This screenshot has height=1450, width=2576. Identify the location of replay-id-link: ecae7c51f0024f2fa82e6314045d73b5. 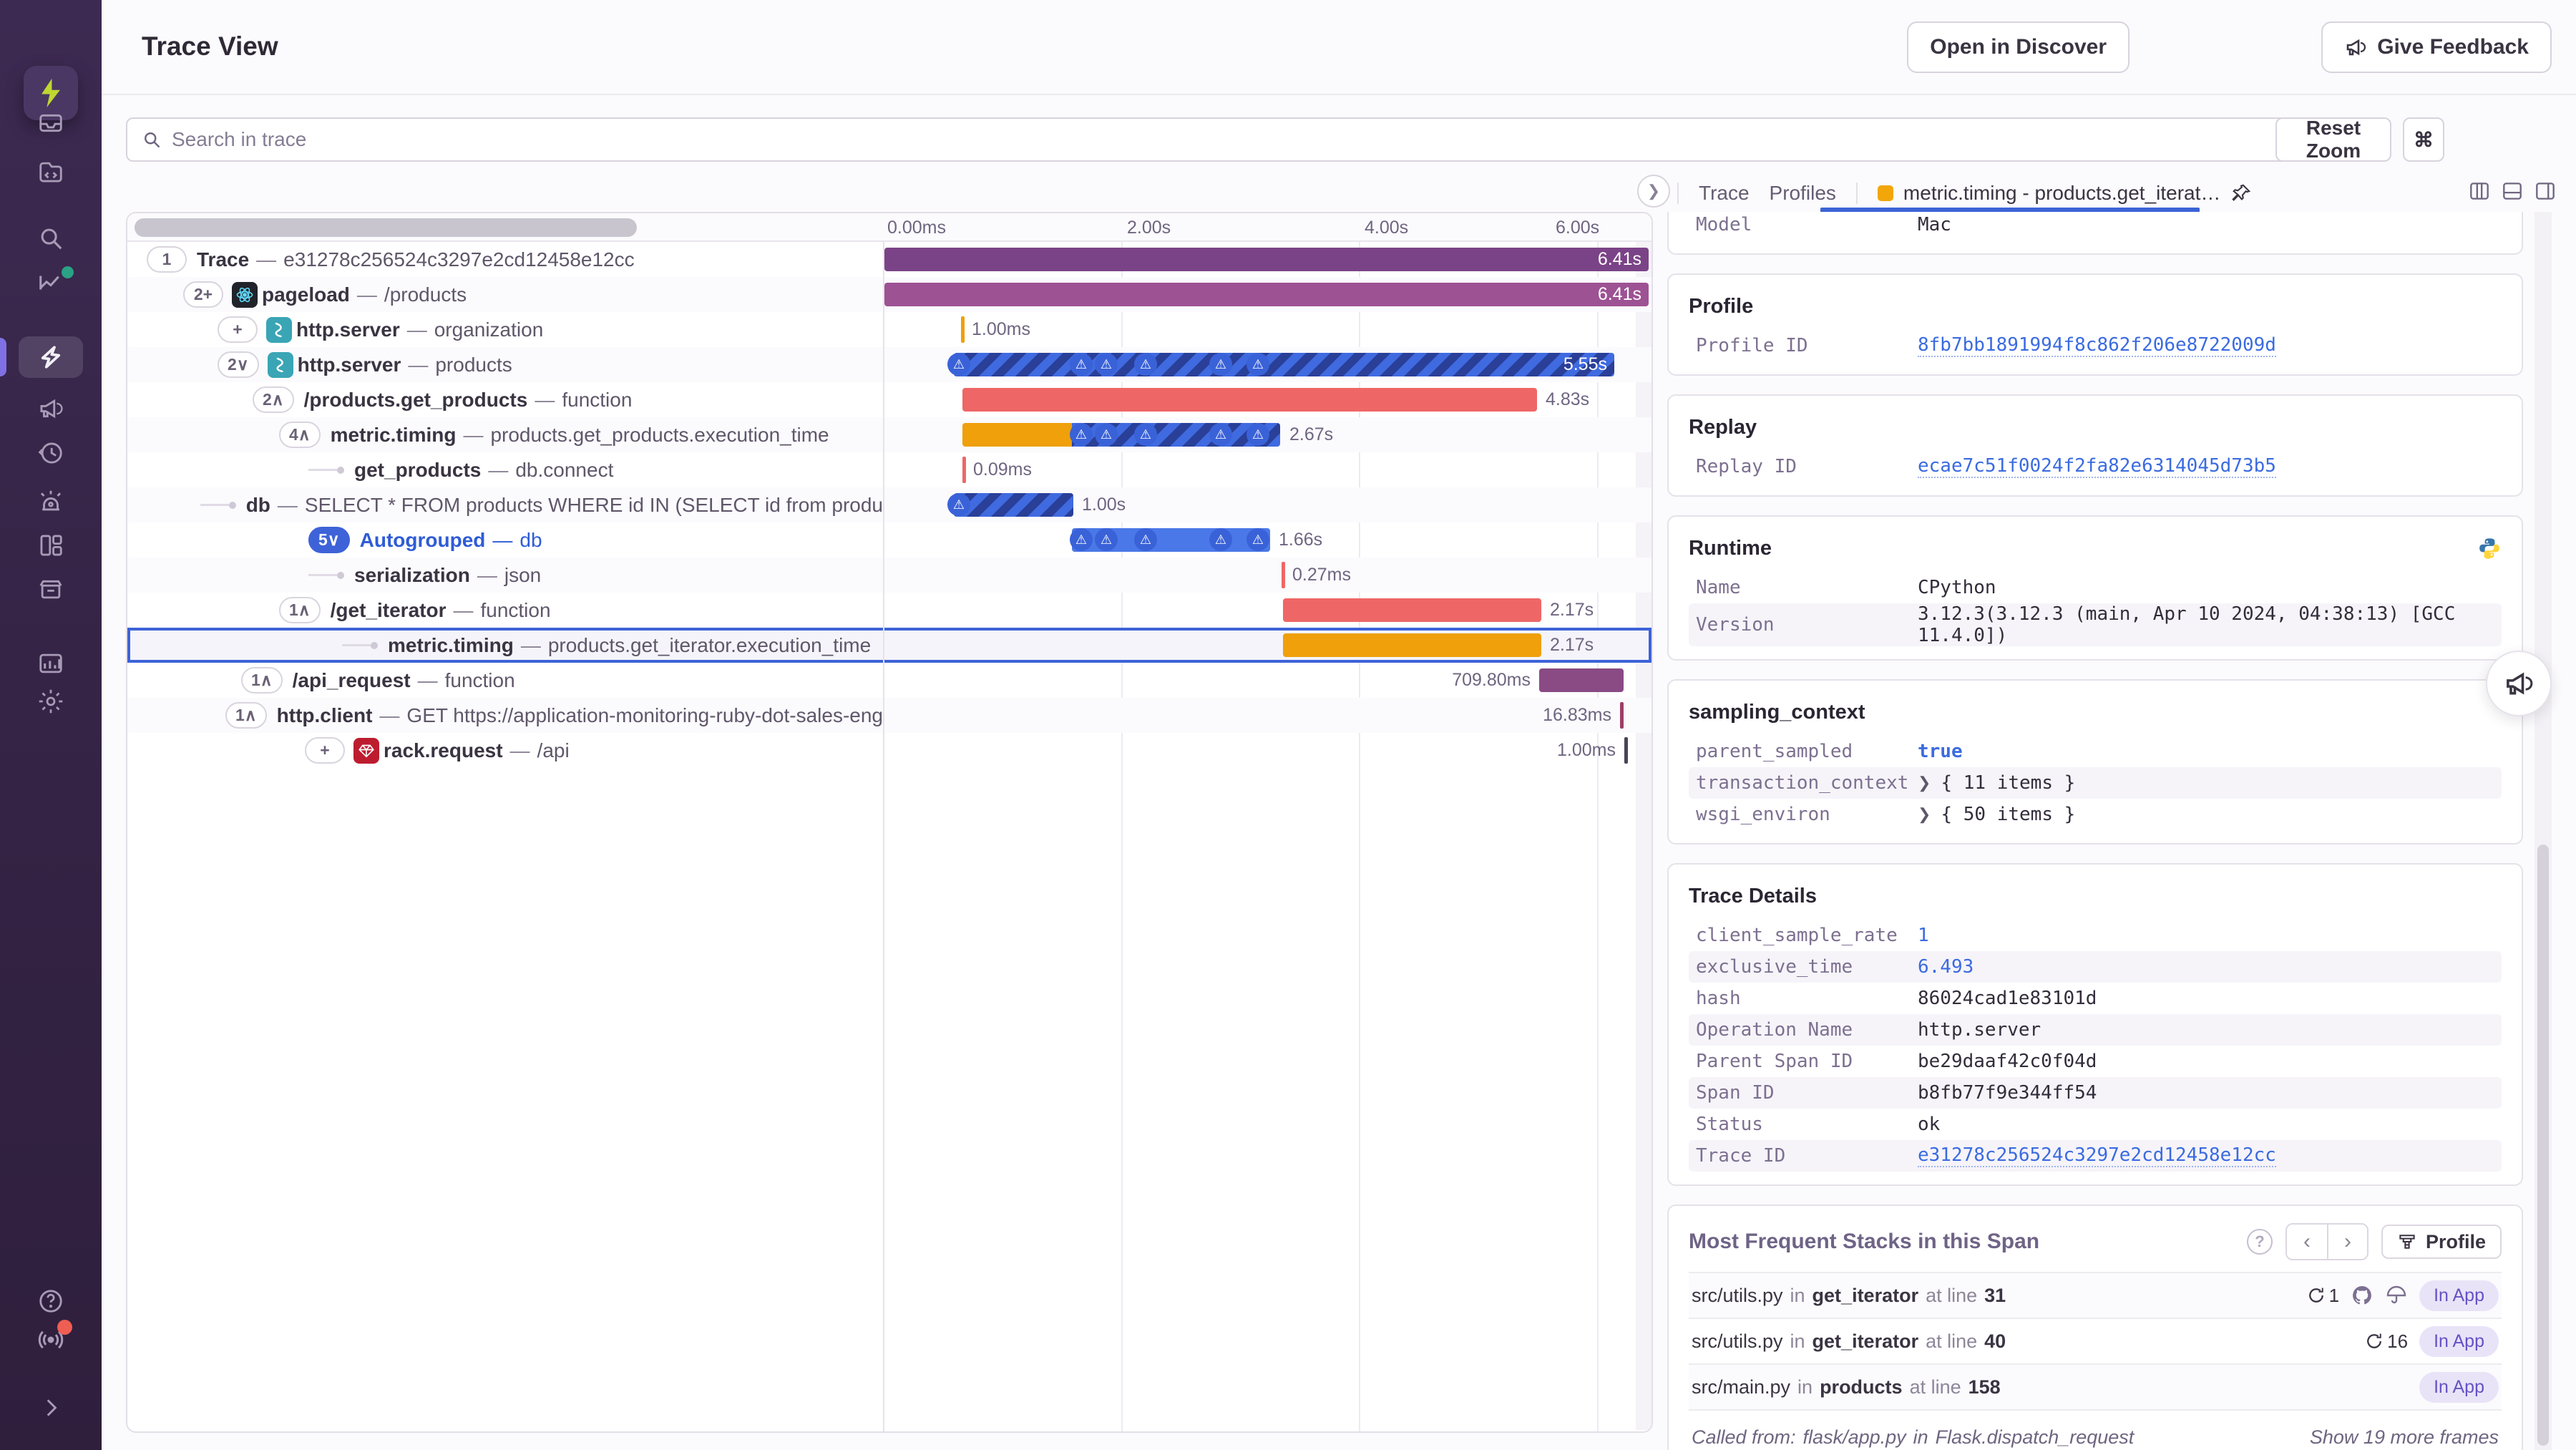
(2097, 466).